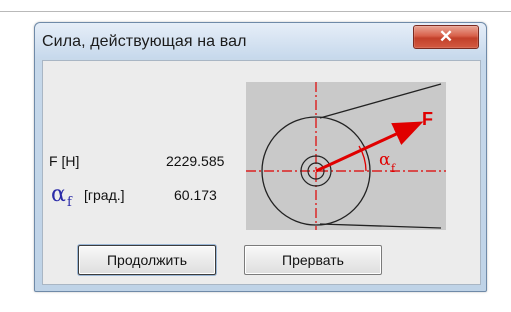  I want to click on abort-button: Прервать, so click(313, 260).